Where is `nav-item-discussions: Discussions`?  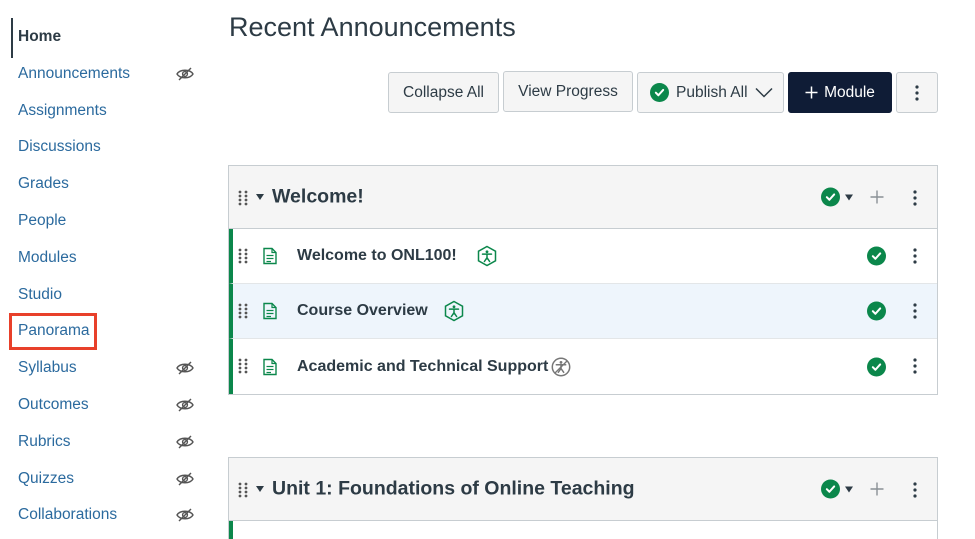 nav-item-discussions: Discussions is located at coordinates (103, 147).